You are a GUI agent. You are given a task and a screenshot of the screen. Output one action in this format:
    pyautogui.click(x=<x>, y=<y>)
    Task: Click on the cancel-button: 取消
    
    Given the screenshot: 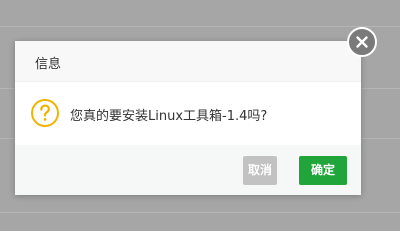 What is the action you would take?
    pyautogui.click(x=260, y=170)
    